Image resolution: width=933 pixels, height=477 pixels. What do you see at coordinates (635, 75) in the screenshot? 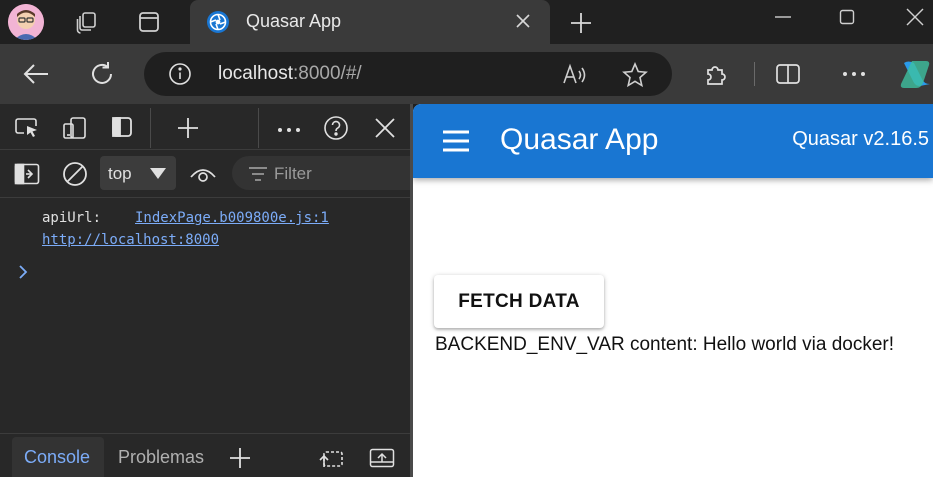
I see `favorite-star-icon` at bounding box center [635, 75].